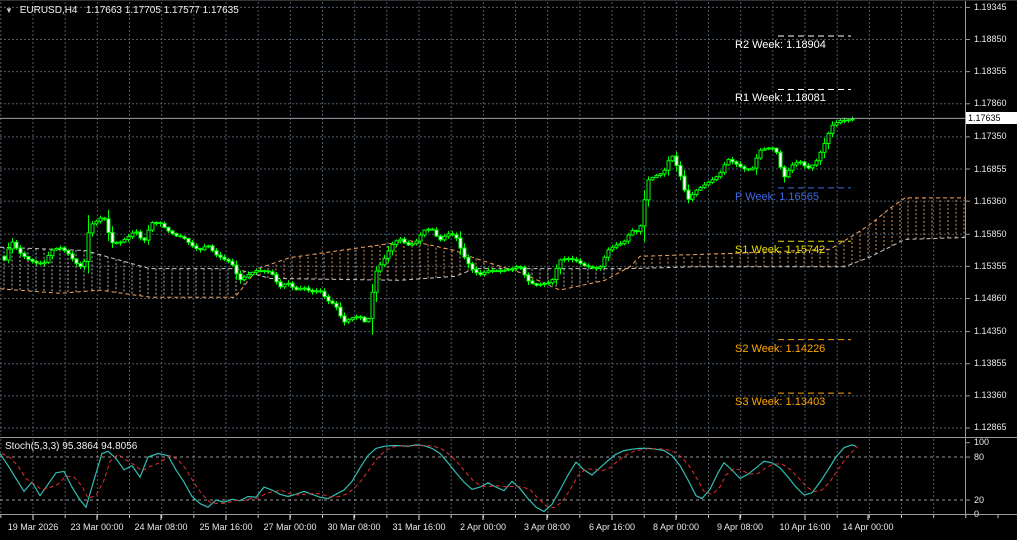  I want to click on pivot-label: R2 Week: 1.18904, so click(780, 45).